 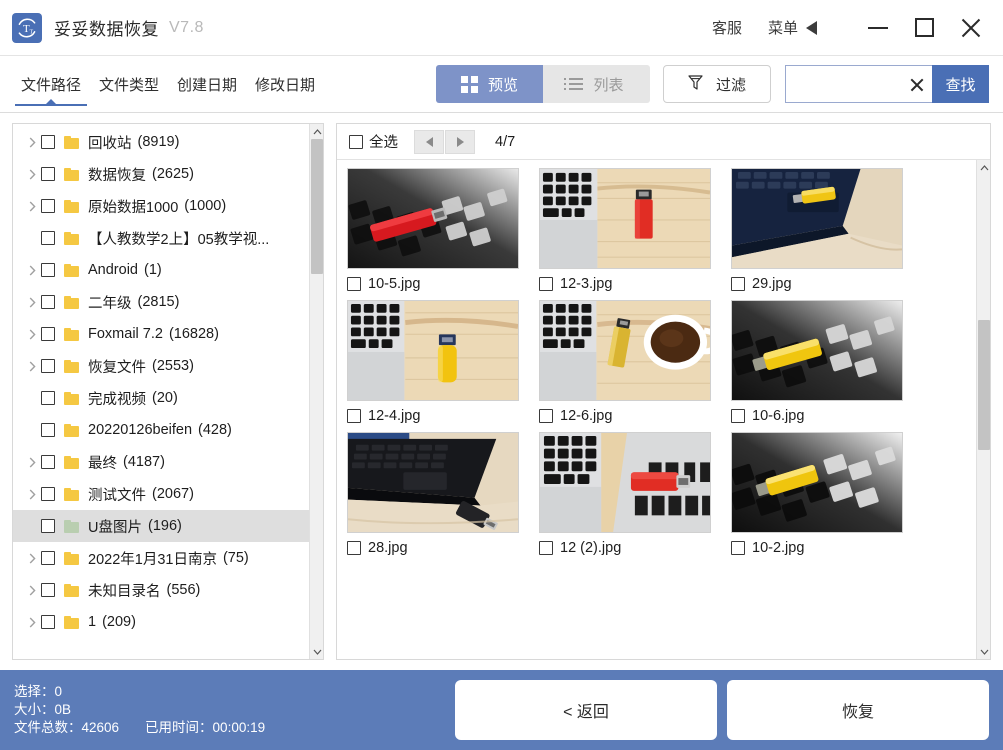 What do you see at coordinates (916, 84) in the screenshot?
I see `clear-search-icon` at bounding box center [916, 84].